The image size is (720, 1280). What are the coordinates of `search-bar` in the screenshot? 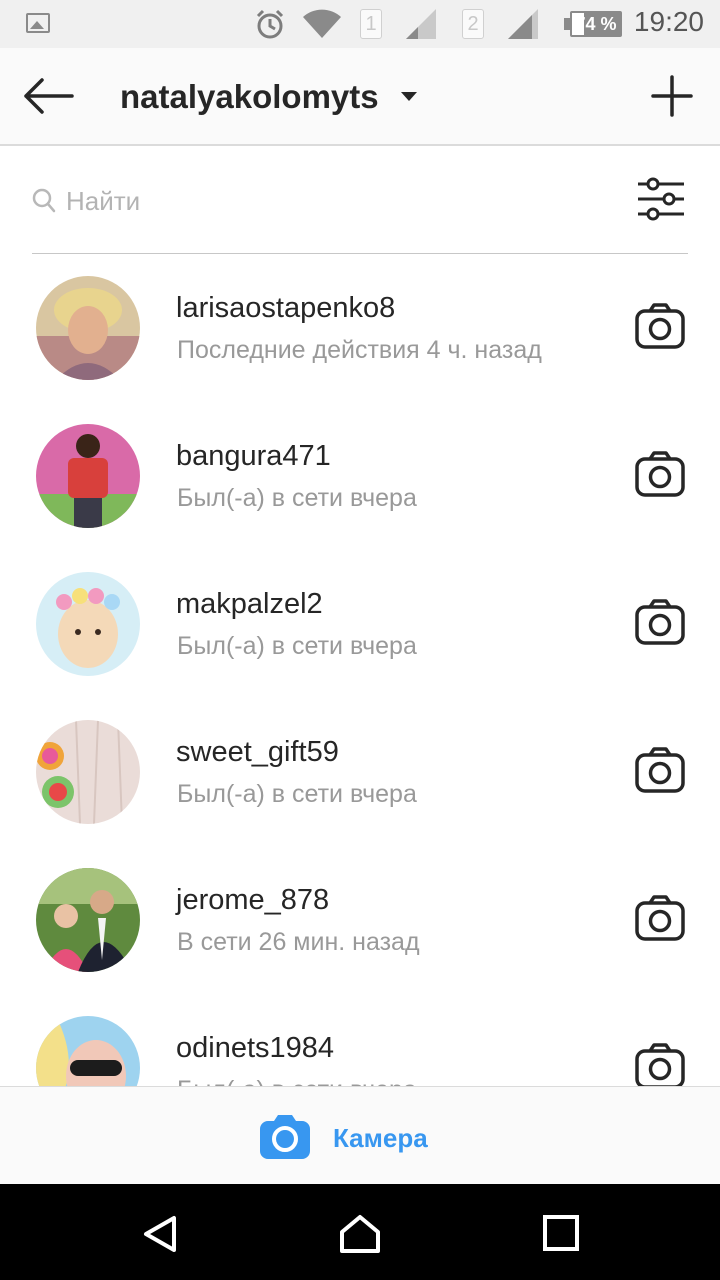 It's located at (360, 208).